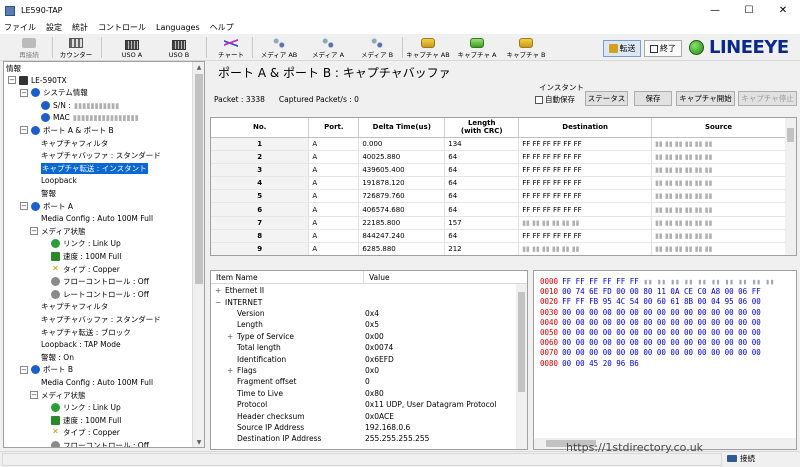  Describe the element at coordinates (705, 98) in the screenshot. I see `capture-start-button: キャプチャ開始` at that location.